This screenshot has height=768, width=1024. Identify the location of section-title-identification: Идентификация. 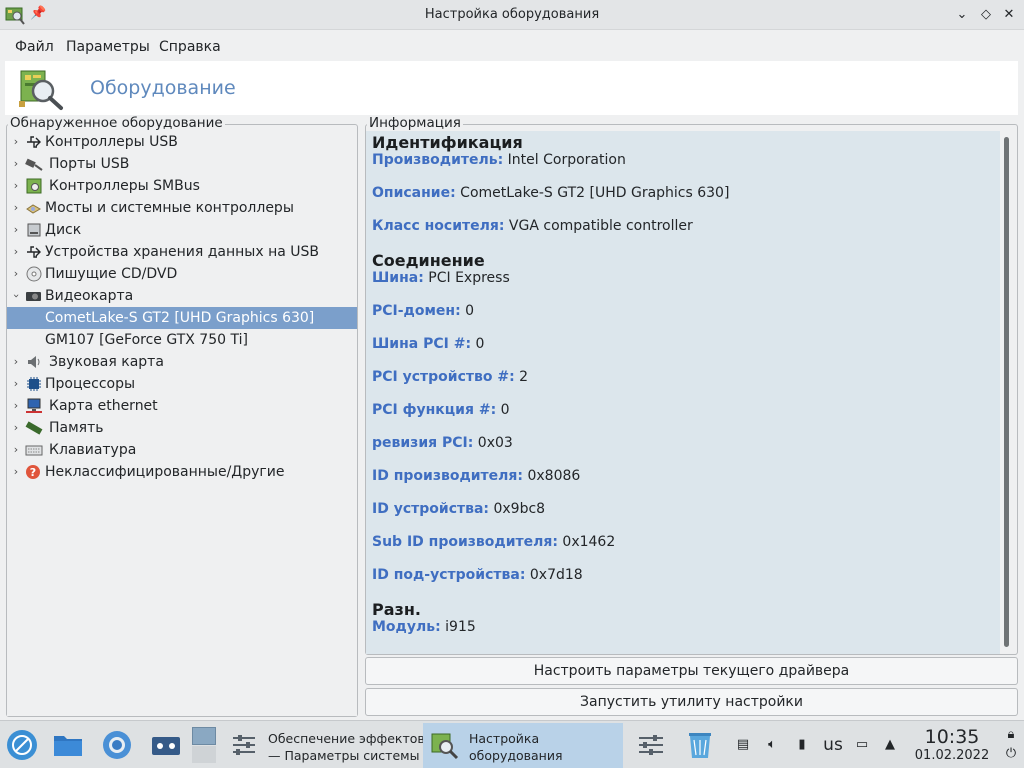
(447, 142).